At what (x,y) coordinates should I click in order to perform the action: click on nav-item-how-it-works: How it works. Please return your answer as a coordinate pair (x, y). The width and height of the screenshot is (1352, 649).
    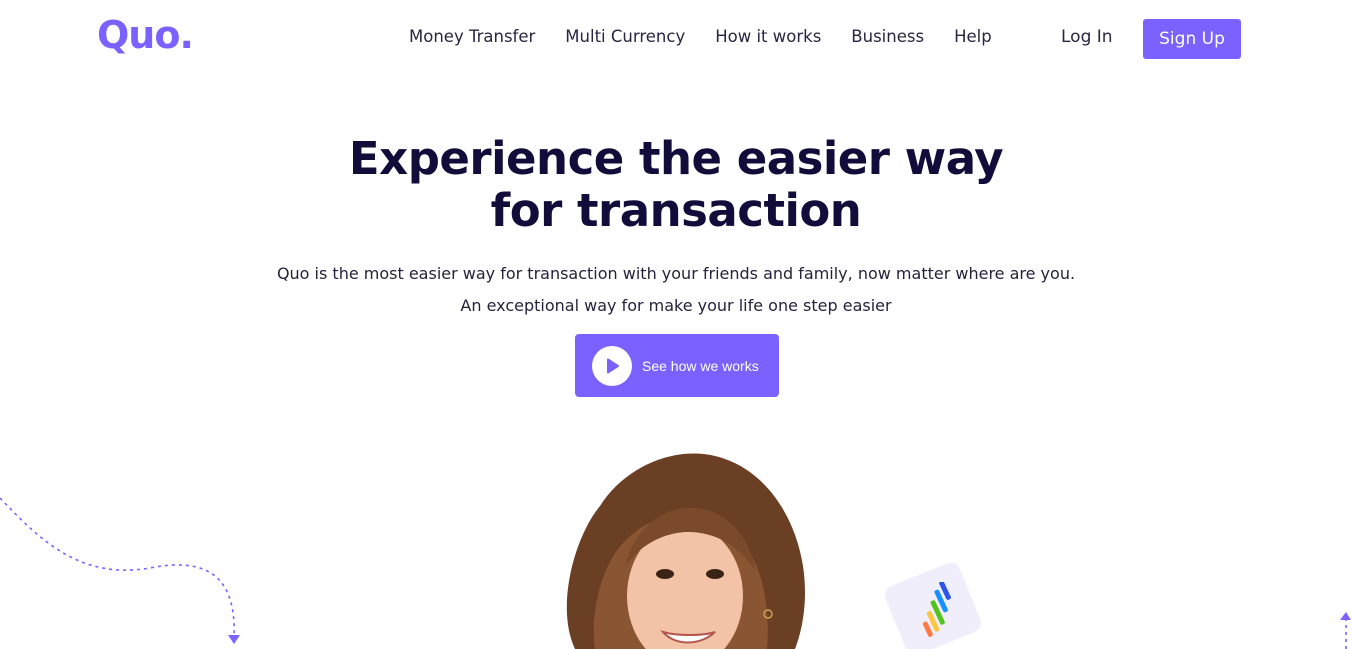
    Looking at the image, I should click on (768, 36).